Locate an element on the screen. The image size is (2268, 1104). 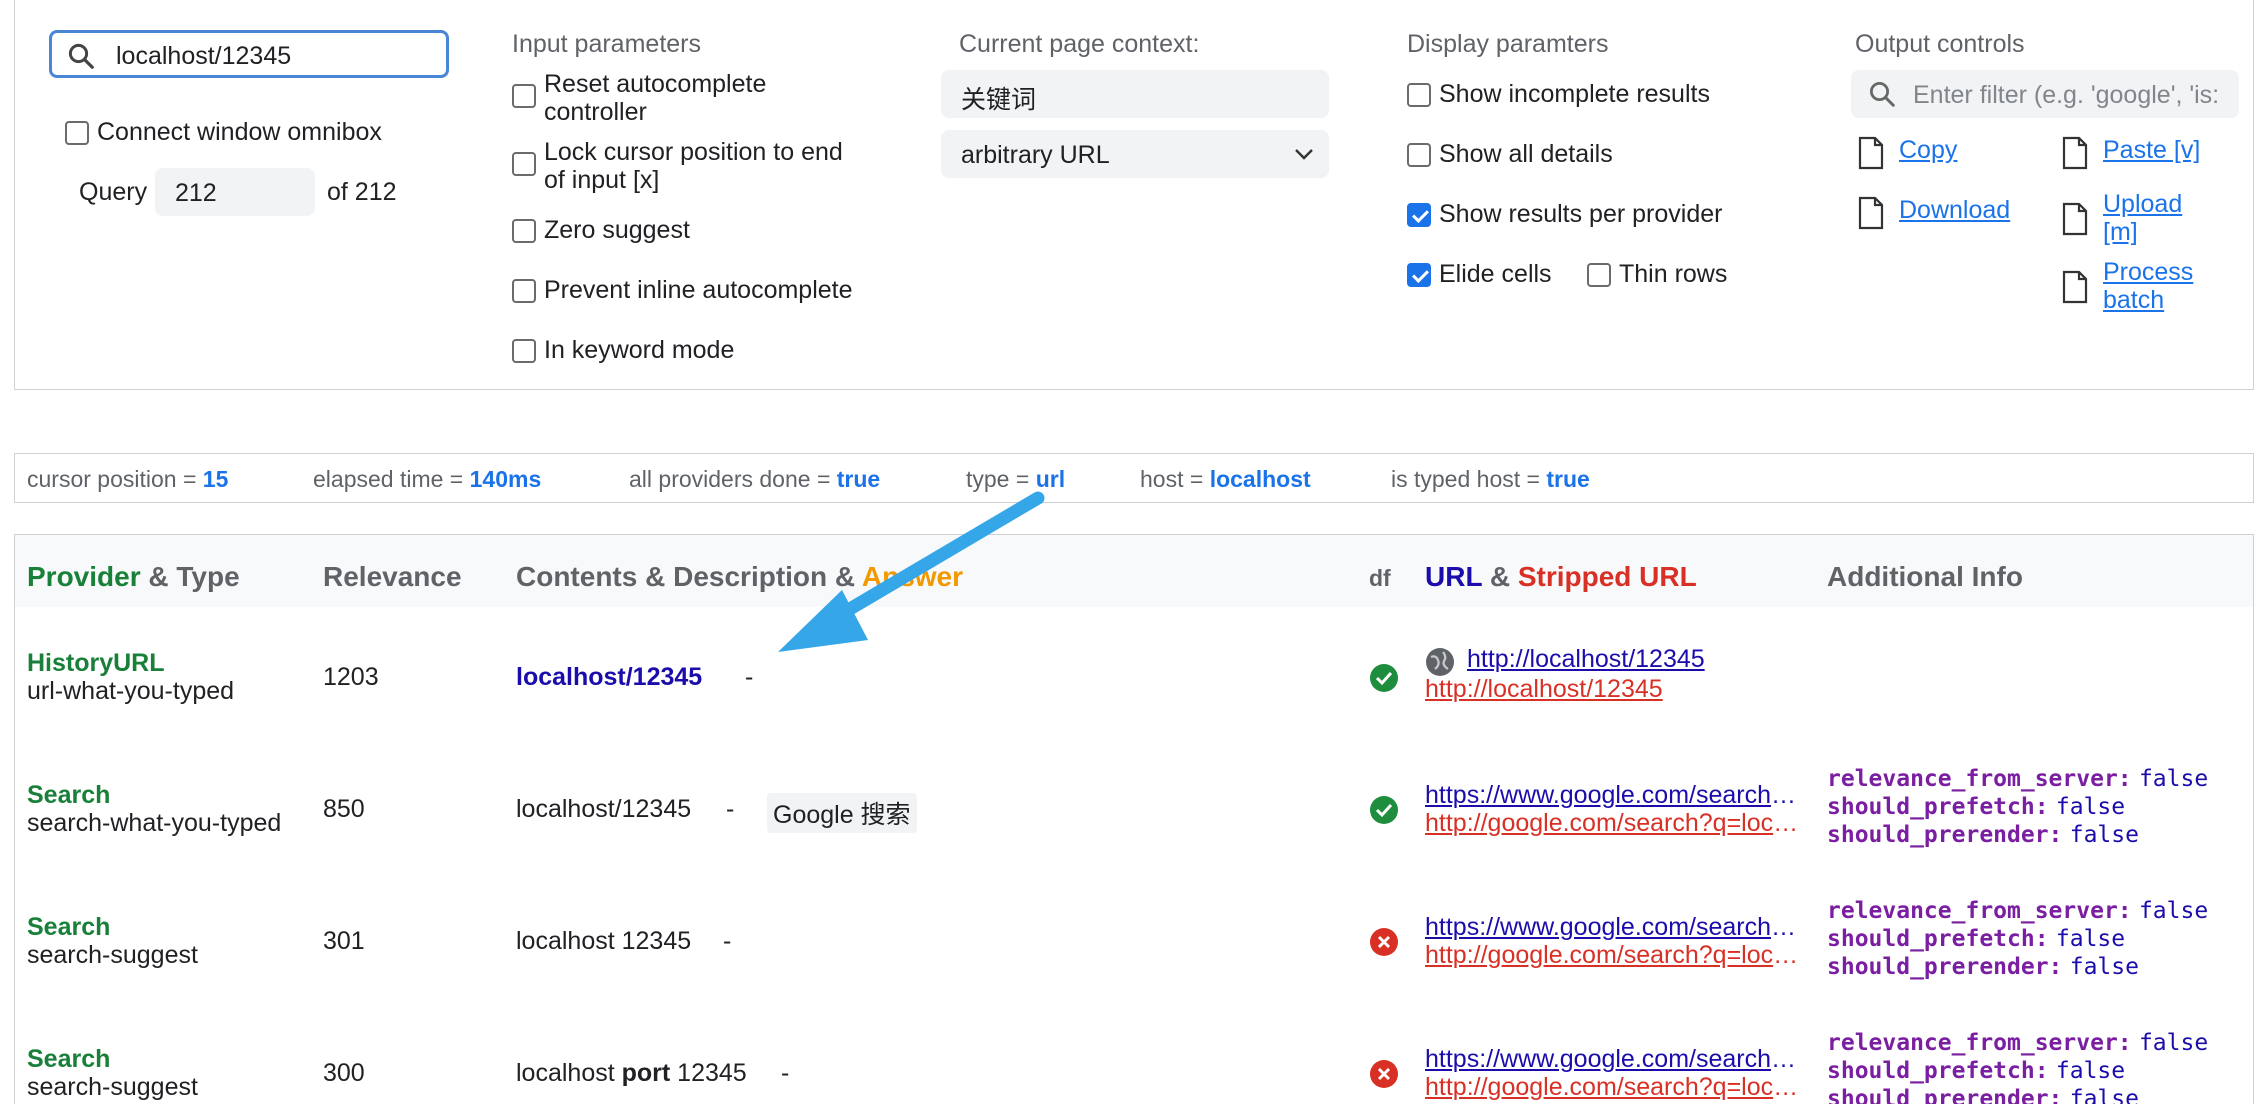
checkbox-label: Show incomplete results is located at coordinates (1574, 94).